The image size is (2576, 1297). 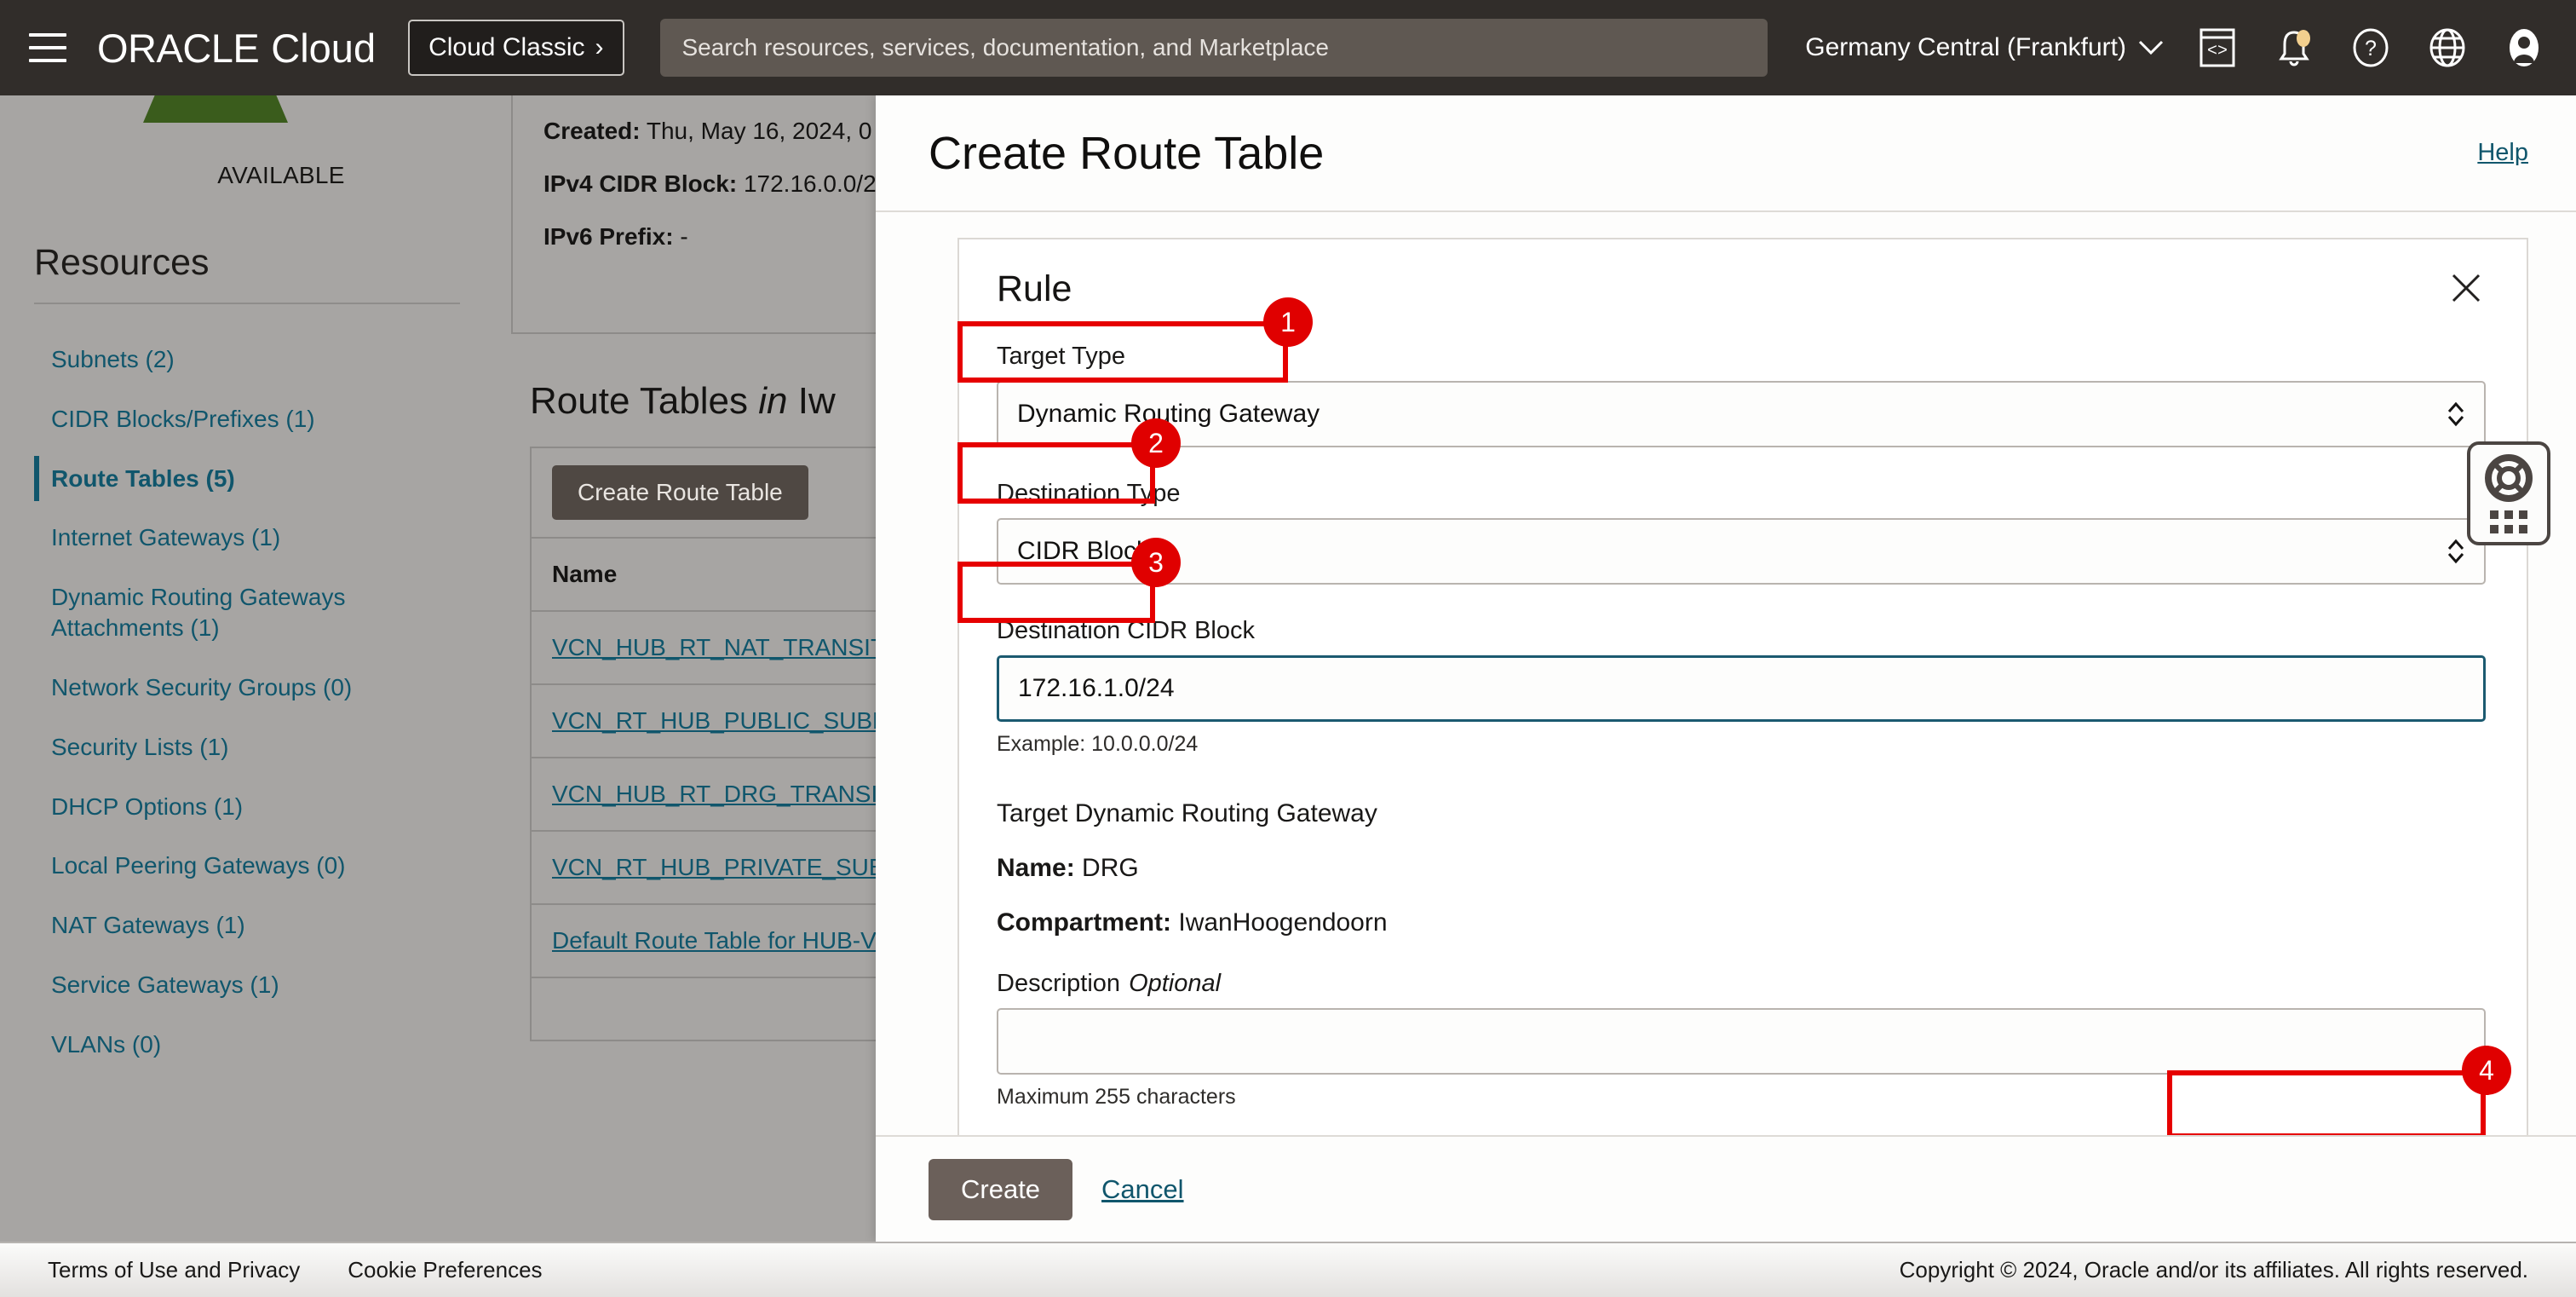 I want to click on region-label: Germany Central (Frankfurt), so click(x=1966, y=47).